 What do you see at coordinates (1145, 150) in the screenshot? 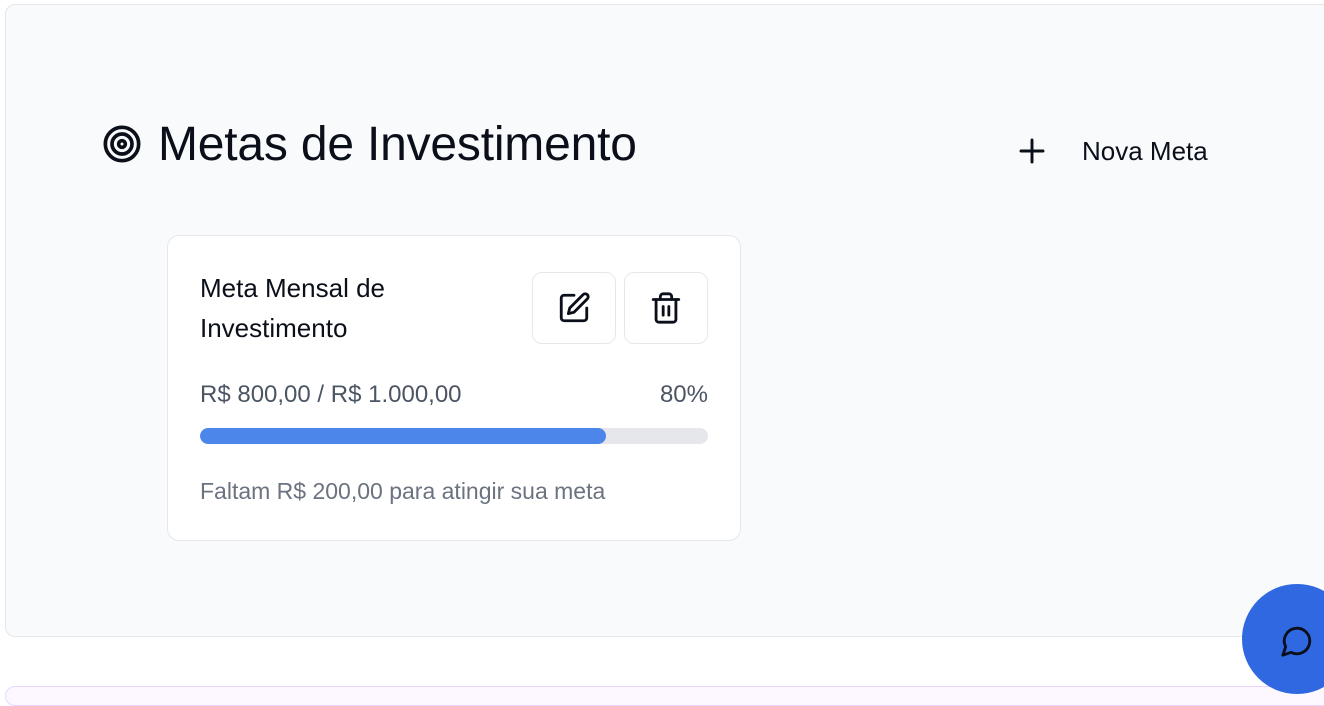
I see `new-goal-label: Nova Meta` at bounding box center [1145, 150].